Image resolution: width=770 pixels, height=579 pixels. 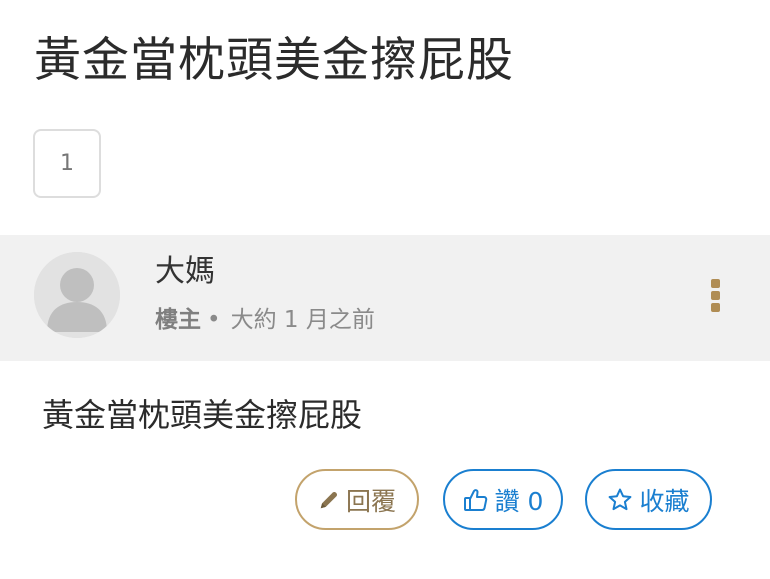 What do you see at coordinates (274, 60) in the screenshot?
I see `page-title: 黃金當枕頭美金擦屁股` at bounding box center [274, 60].